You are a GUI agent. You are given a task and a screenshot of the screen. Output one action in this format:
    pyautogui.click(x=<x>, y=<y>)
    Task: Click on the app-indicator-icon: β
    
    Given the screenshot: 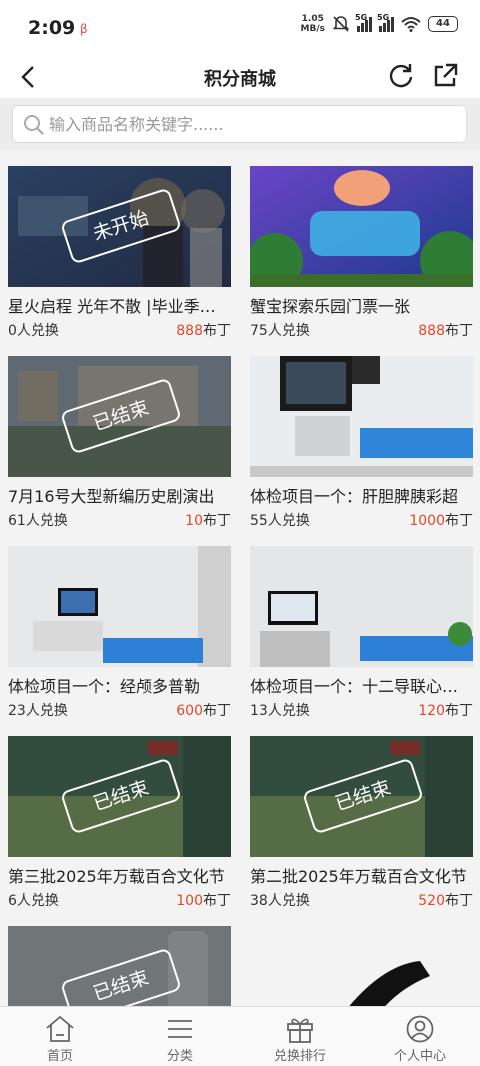 What is the action you would take?
    pyautogui.click(x=84, y=29)
    